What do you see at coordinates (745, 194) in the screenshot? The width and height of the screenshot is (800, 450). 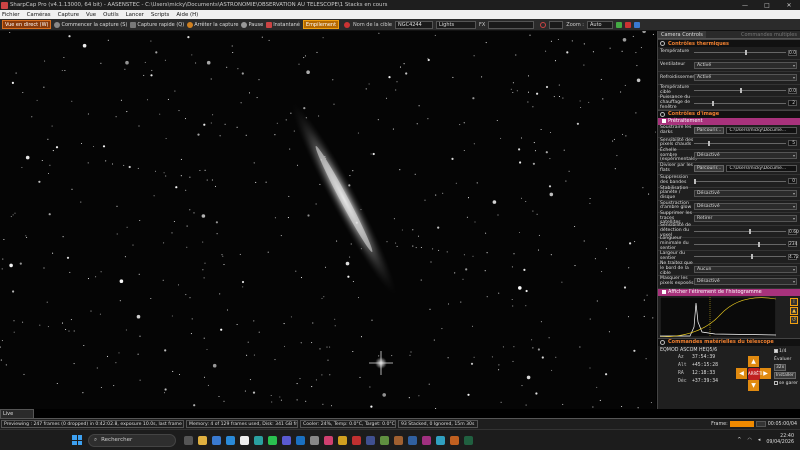 I see `planet-stab-select: Désactivé` at bounding box center [745, 194].